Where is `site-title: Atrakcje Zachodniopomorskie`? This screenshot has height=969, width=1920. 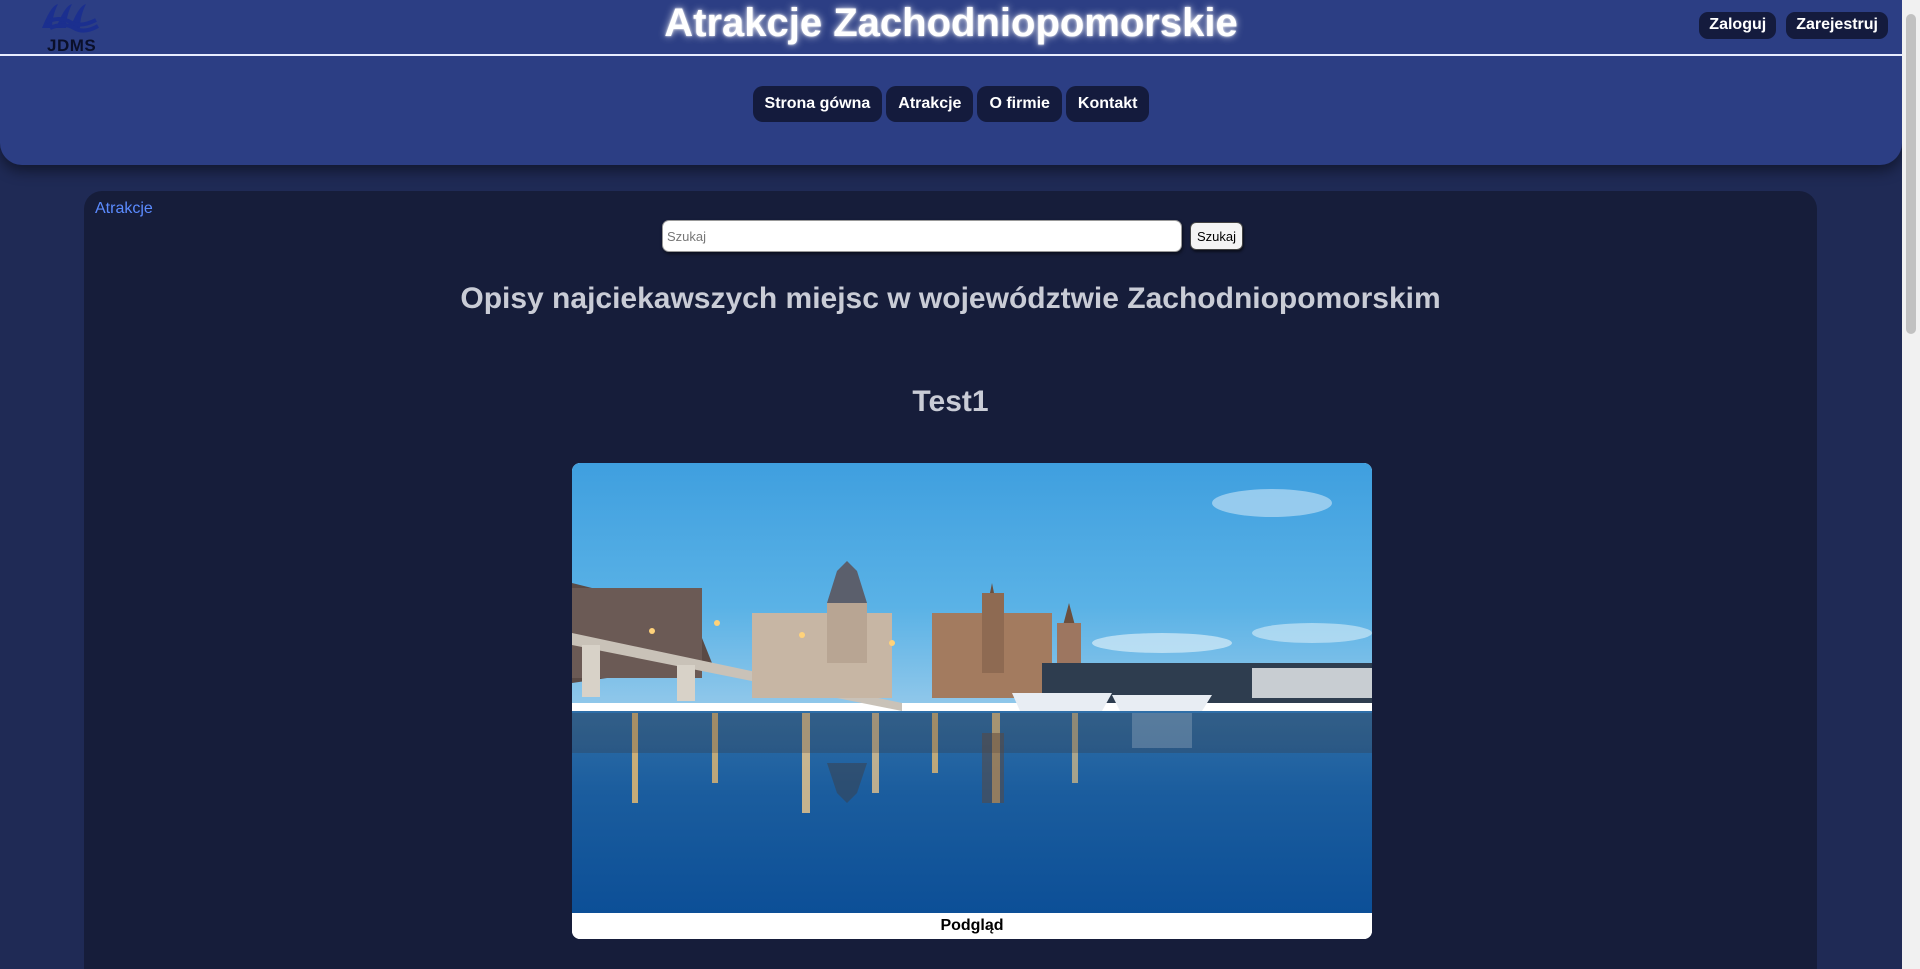
site-title: Atrakcje Zachodniopomorskie is located at coordinates (951, 23).